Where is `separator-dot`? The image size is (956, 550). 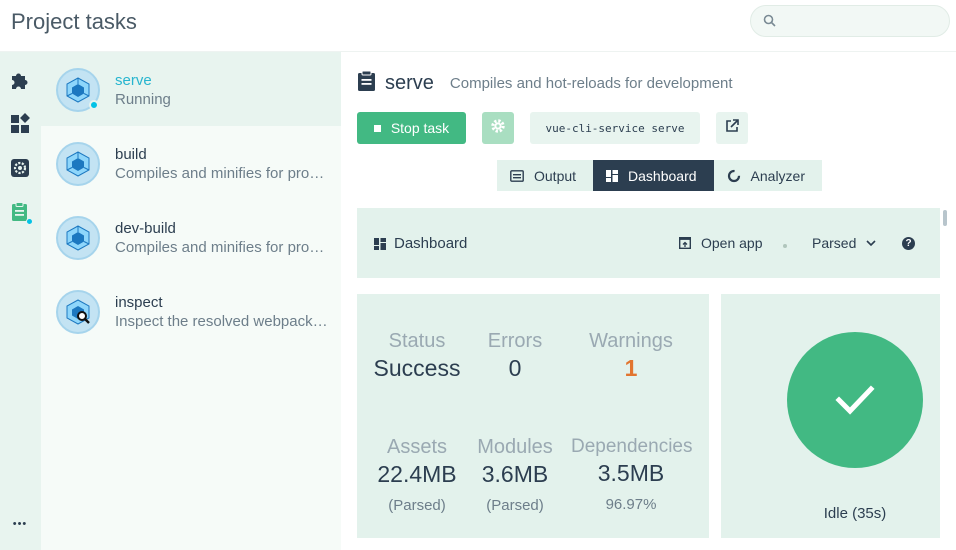
separator-dot is located at coordinates (785, 246).